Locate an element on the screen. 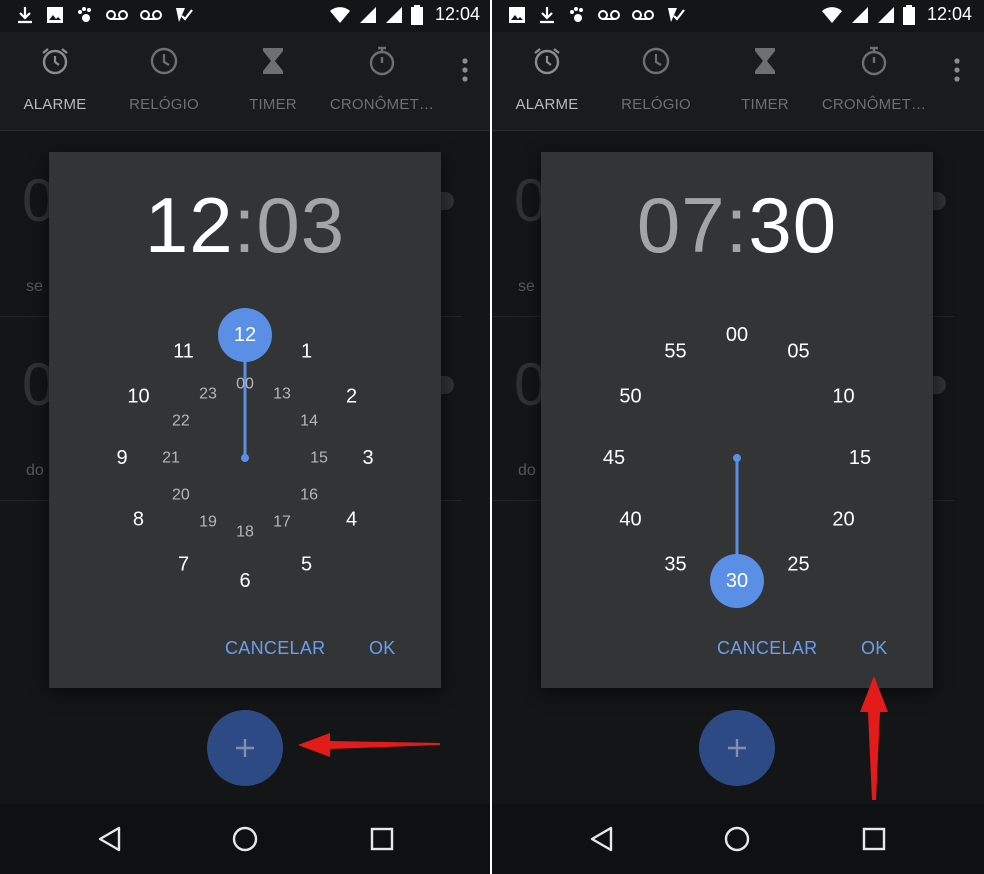 This screenshot has height=874, width=984. hour-label-inner: 15 is located at coordinates (319, 458).